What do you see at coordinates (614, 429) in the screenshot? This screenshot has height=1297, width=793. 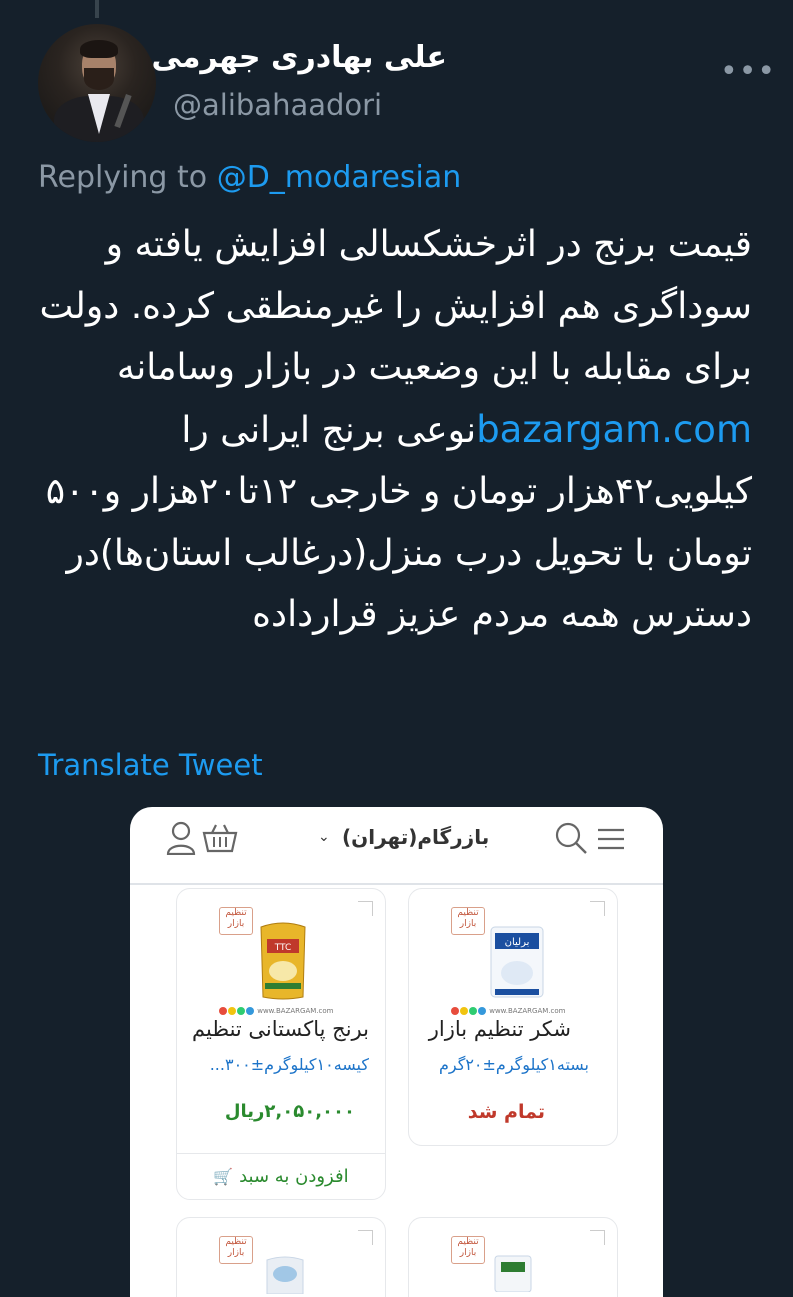 I see `tweet-link: bazargam.com` at bounding box center [614, 429].